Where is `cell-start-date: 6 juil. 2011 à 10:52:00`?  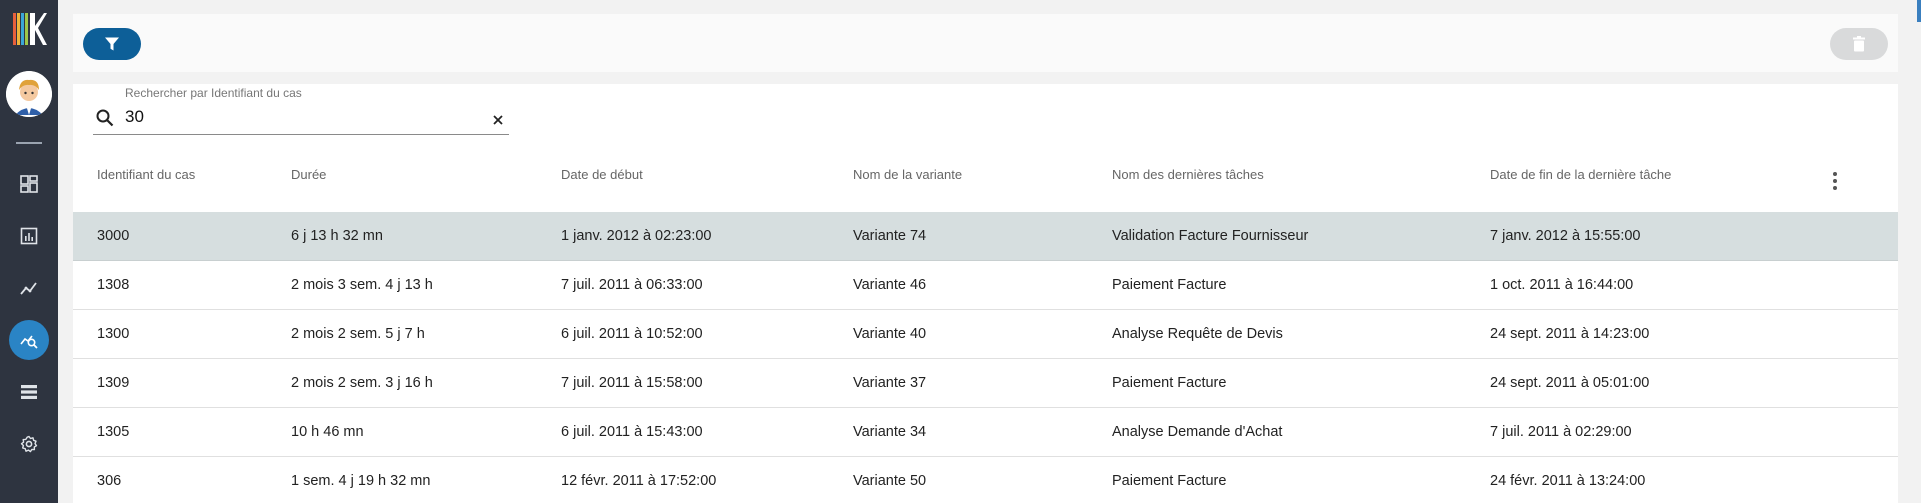
cell-start-date: 6 juil. 2011 à 10:52:00 is located at coordinates (632, 334).